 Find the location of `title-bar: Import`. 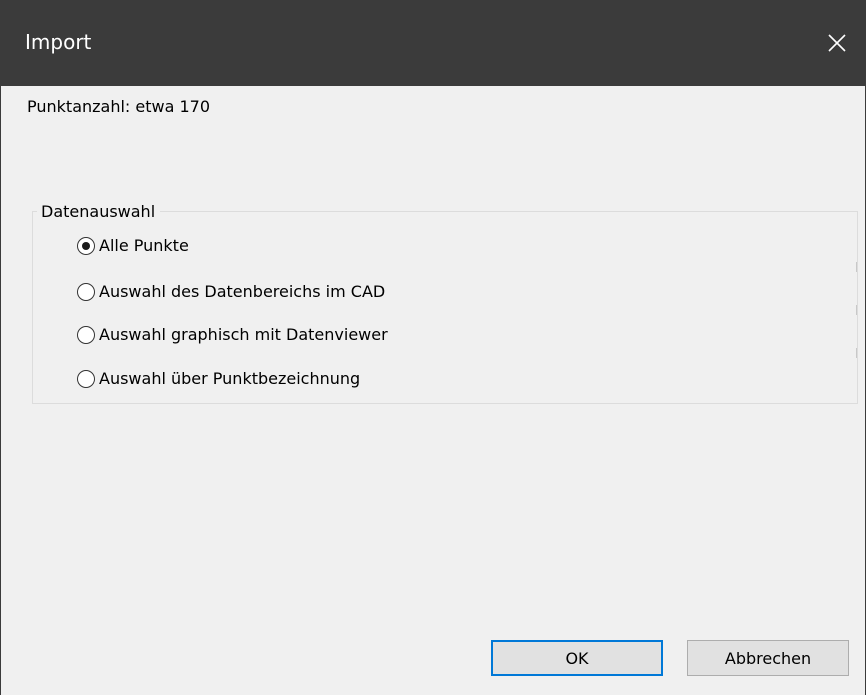

title-bar: Import is located at coordinates (433, 43).